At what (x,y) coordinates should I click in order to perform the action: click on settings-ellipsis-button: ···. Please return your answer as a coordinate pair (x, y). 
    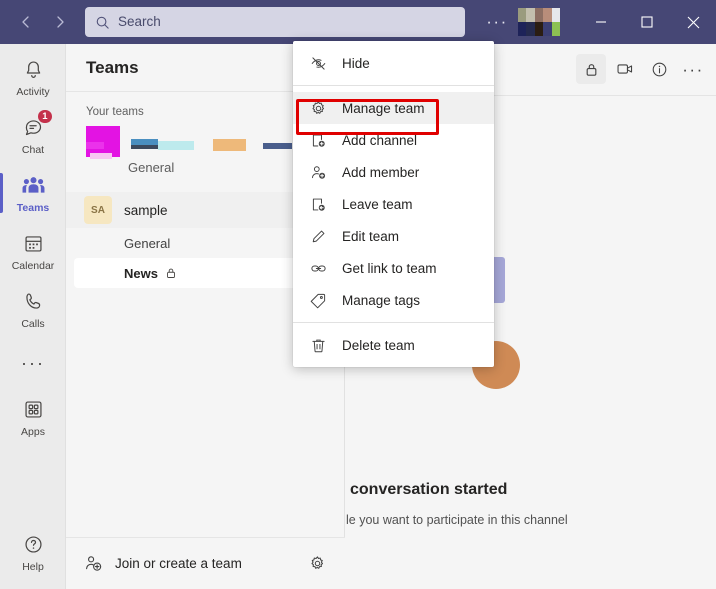
    Looking at the image, I should click on (497, 22).